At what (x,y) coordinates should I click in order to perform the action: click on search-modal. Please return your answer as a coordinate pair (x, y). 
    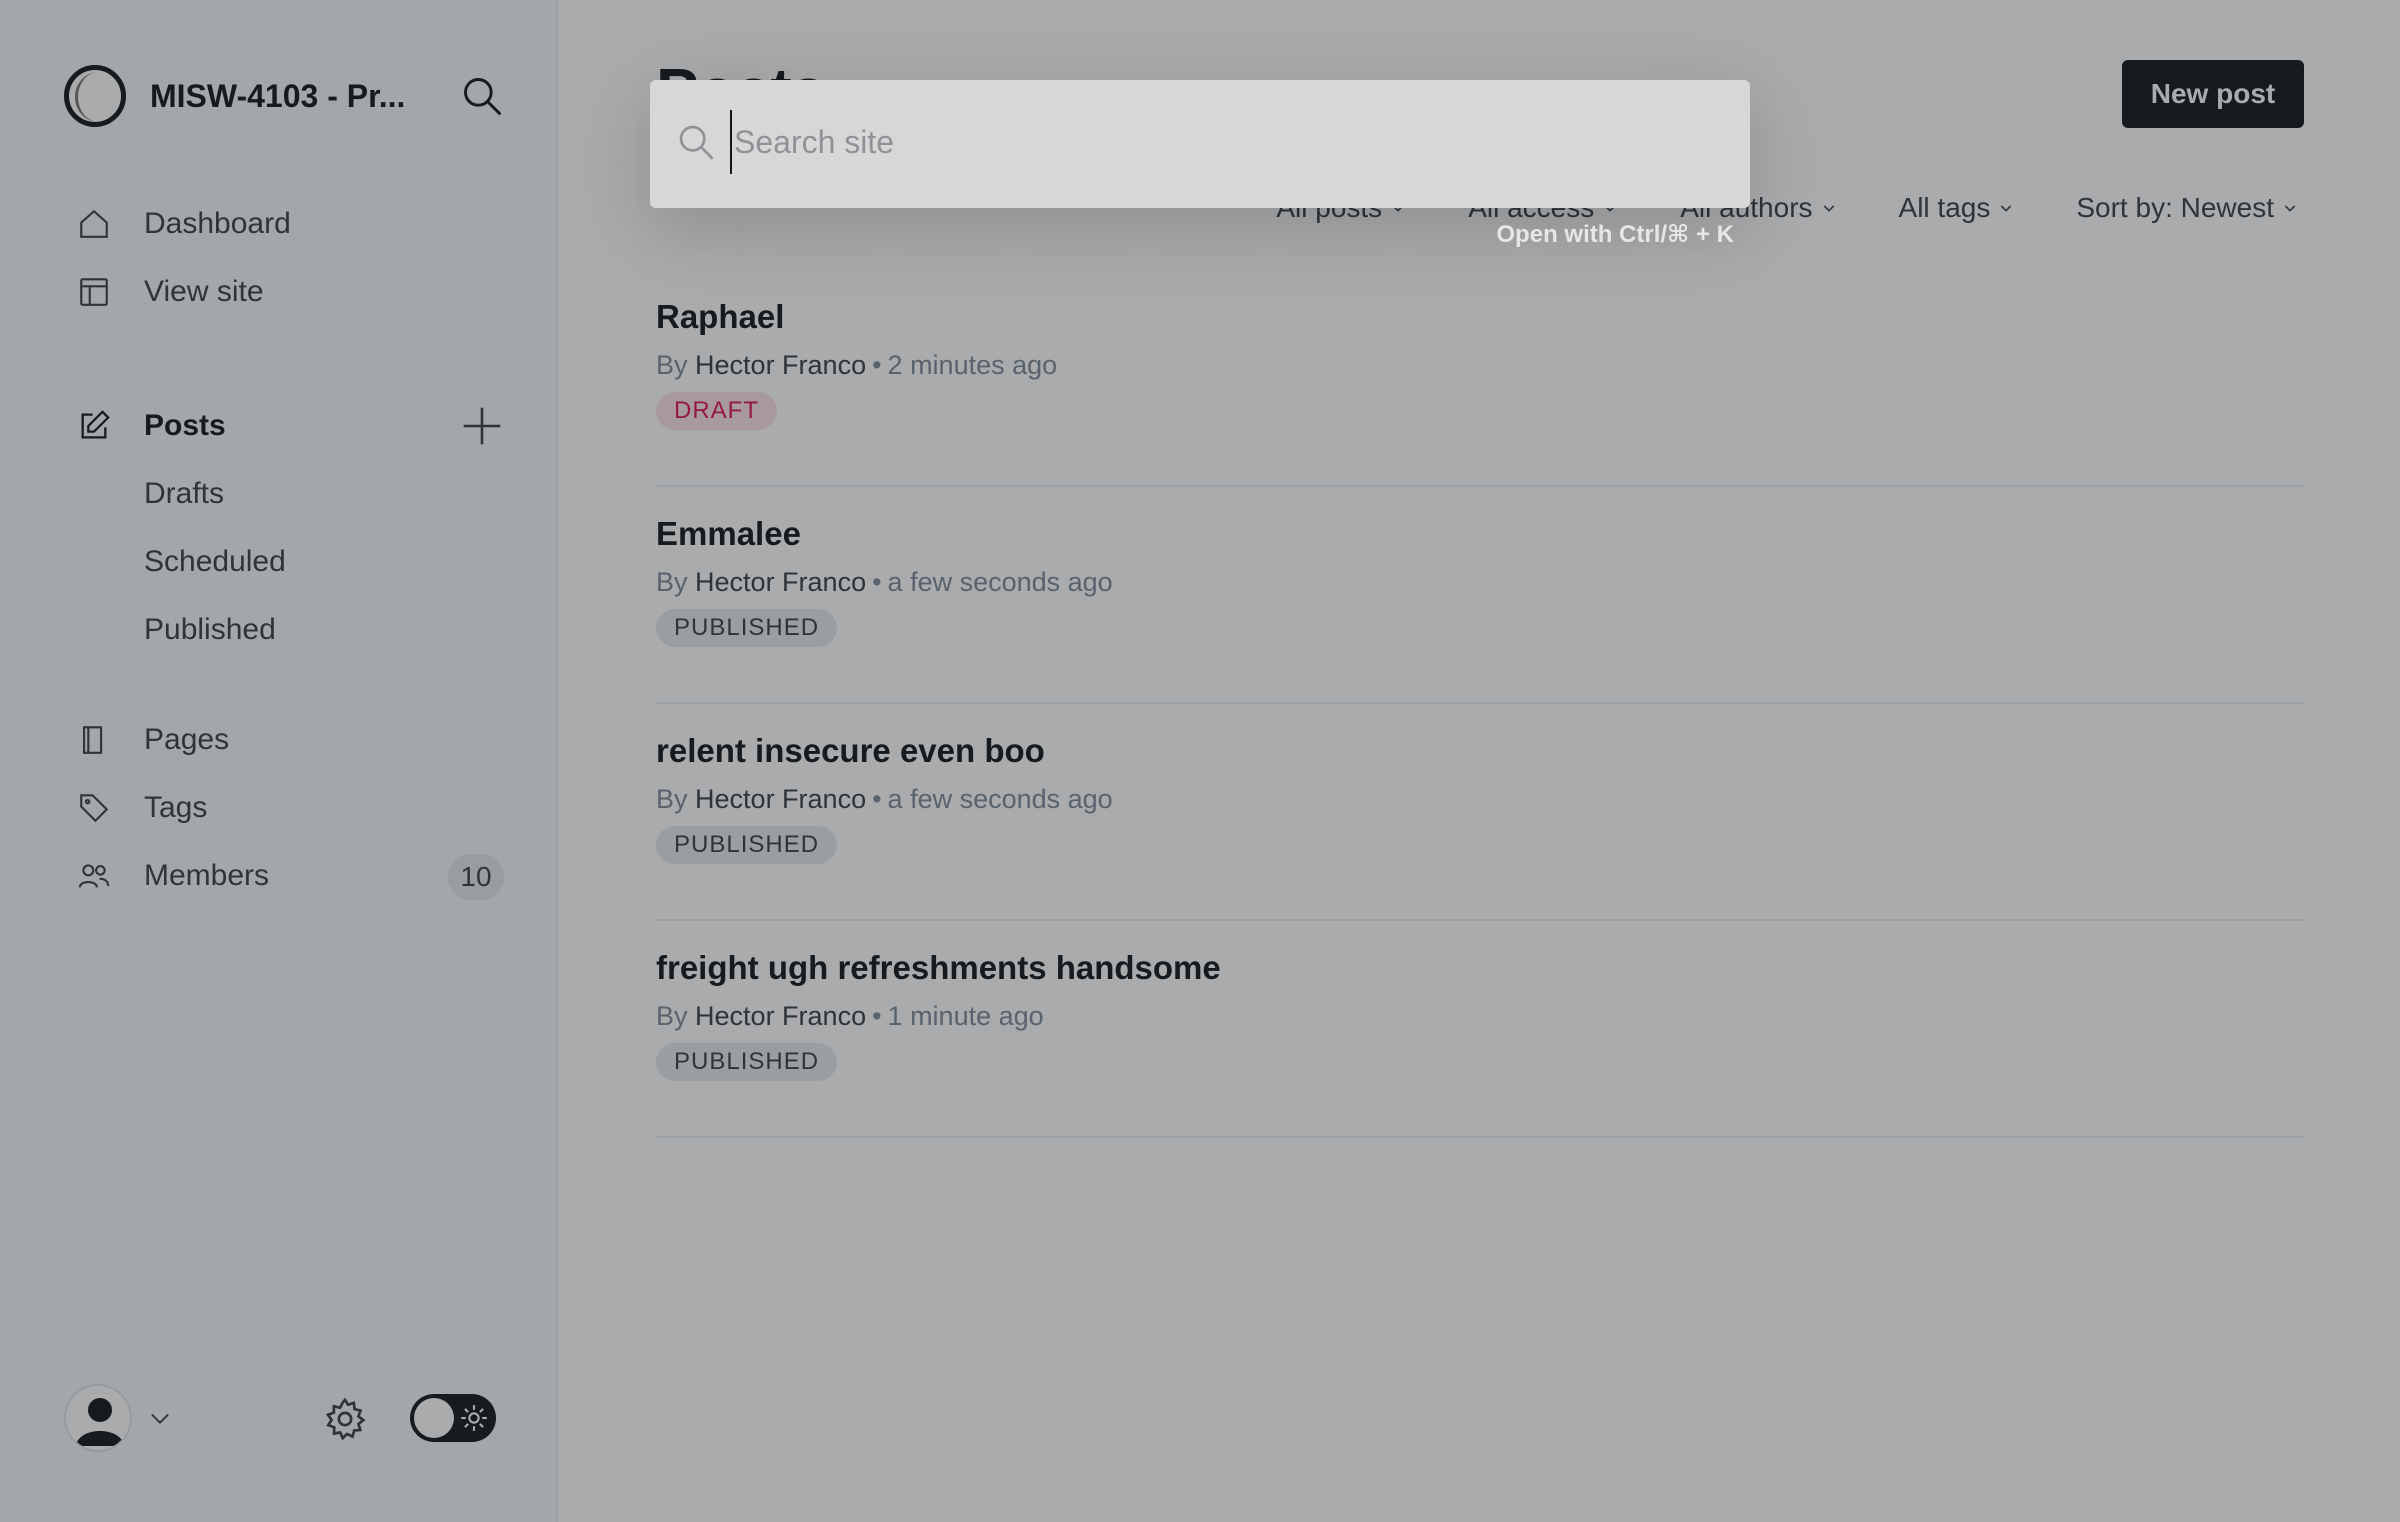
    Looking at the image, I should click on (1200, 144).